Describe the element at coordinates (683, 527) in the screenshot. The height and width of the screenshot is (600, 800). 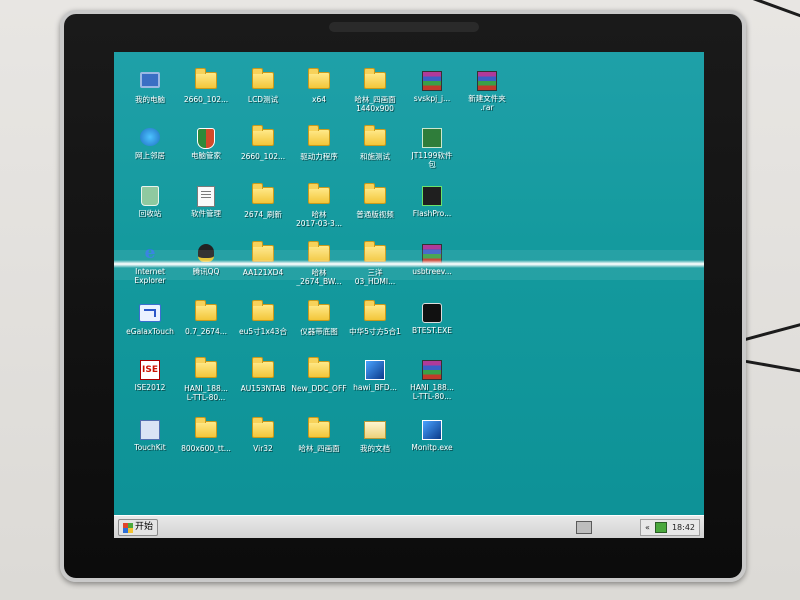
I see `tray-clock: 18:42` at that location.